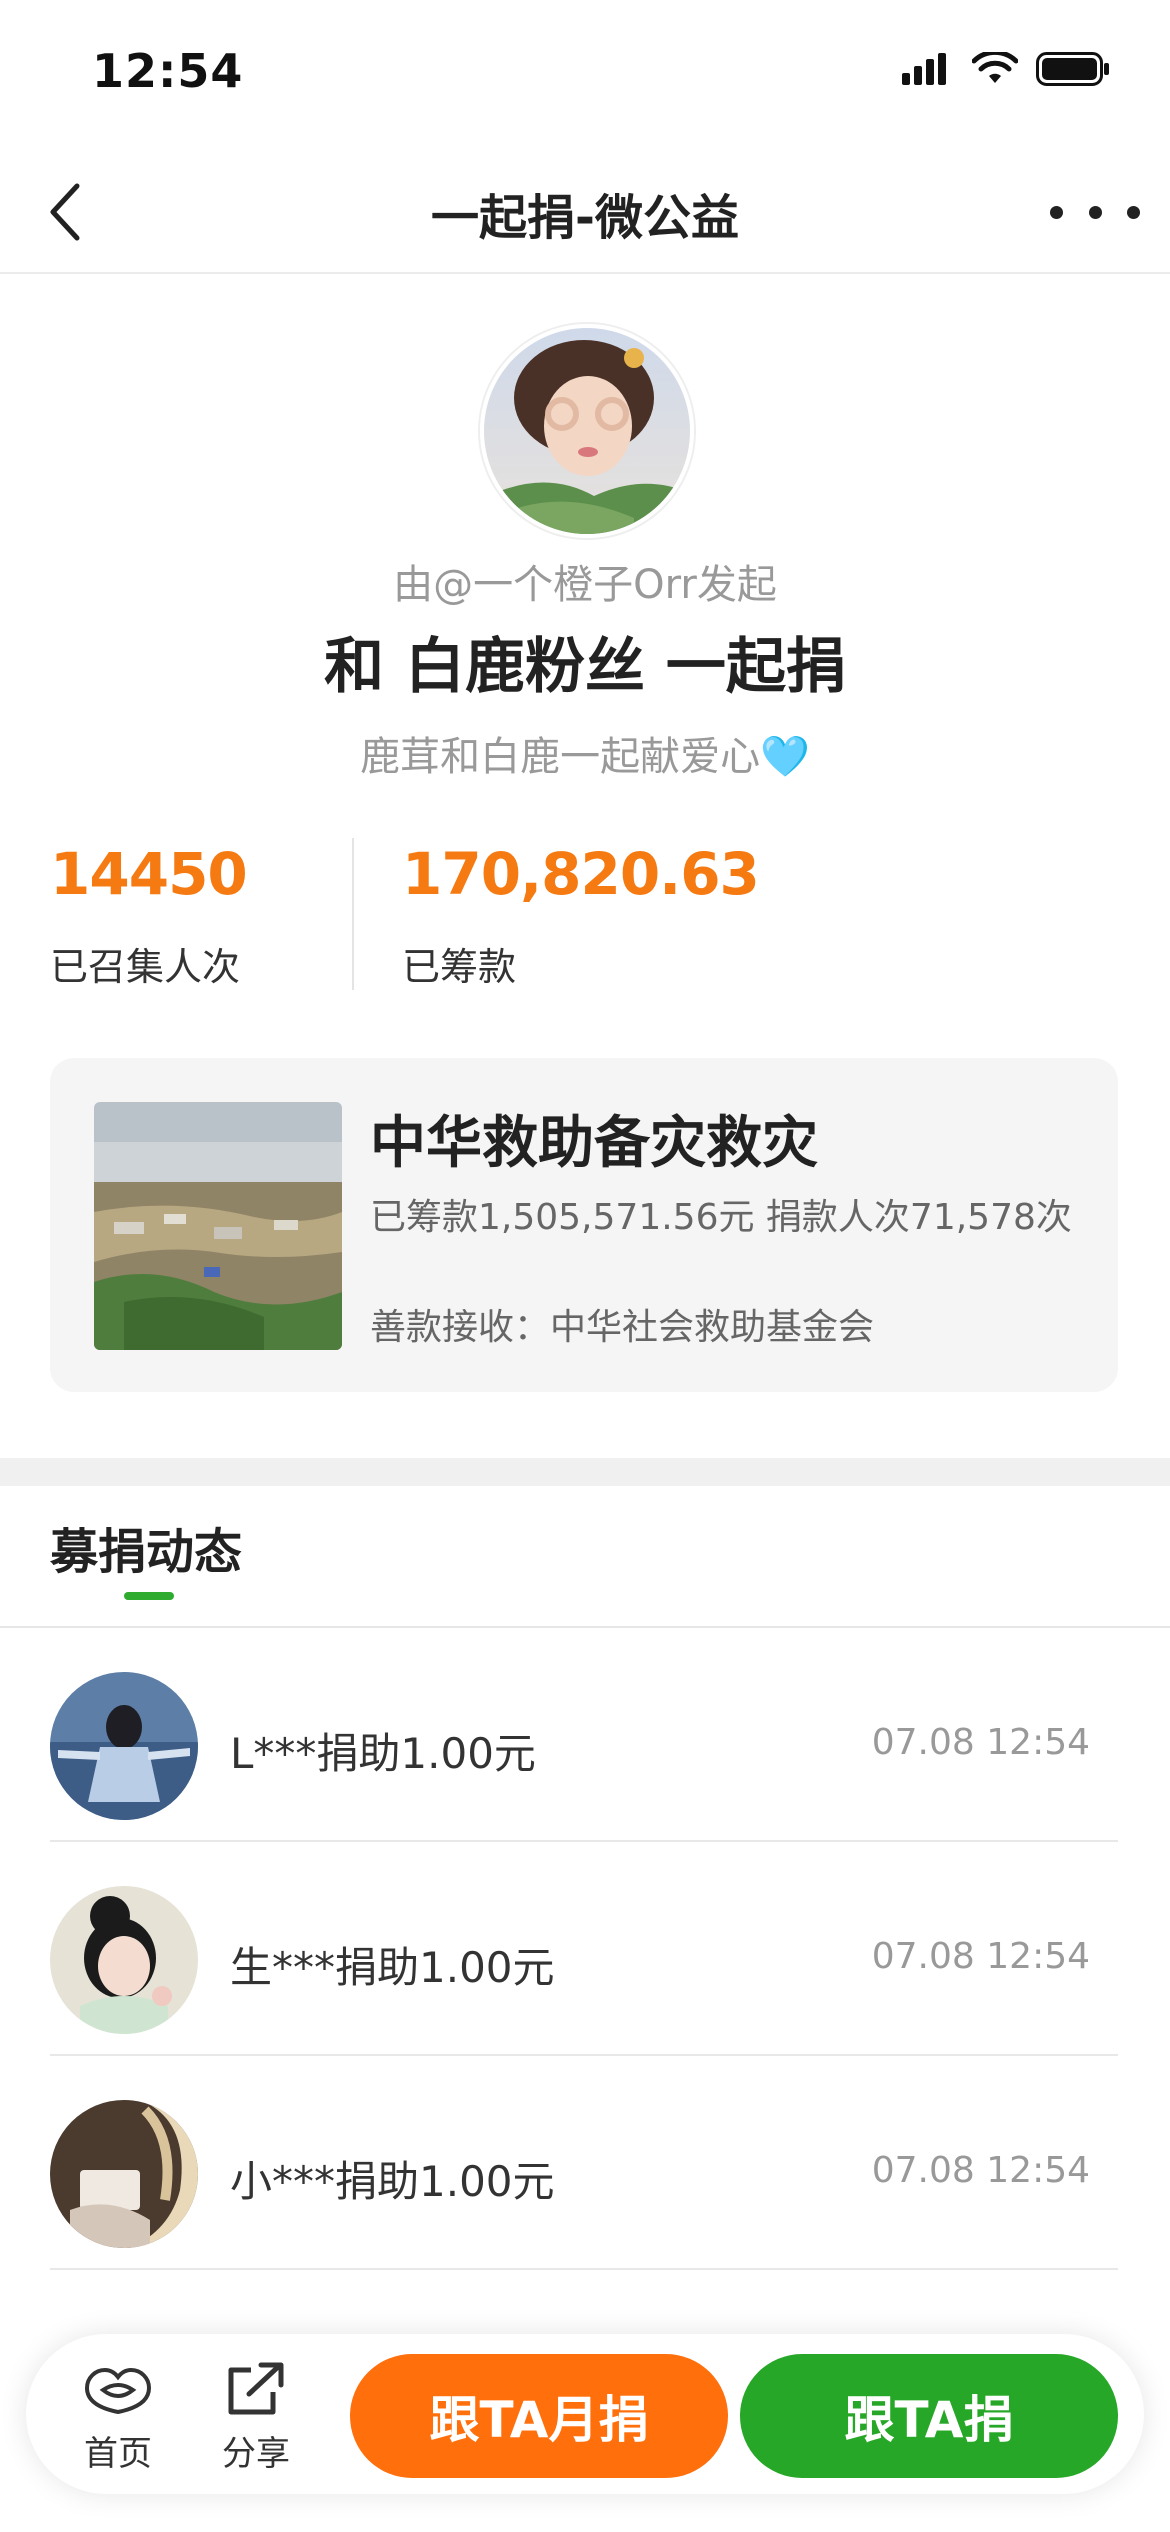  Describe the element at coordinates (585, 585) in the screenshot. I see `initiator-text: 由@一个橙子Orr发起` at that location.